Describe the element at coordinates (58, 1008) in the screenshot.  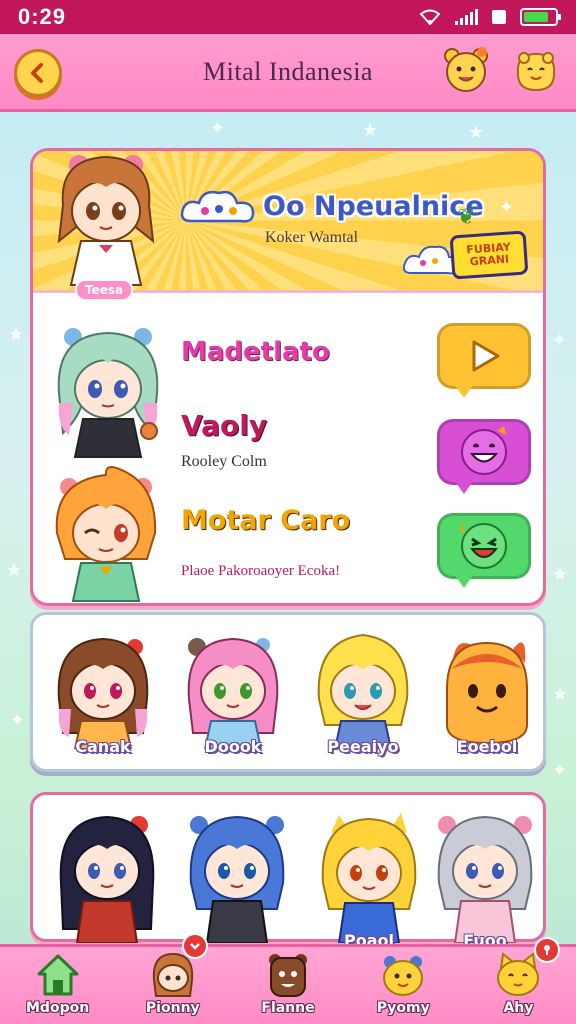
I see `nav-label: Mdopon` at that location.